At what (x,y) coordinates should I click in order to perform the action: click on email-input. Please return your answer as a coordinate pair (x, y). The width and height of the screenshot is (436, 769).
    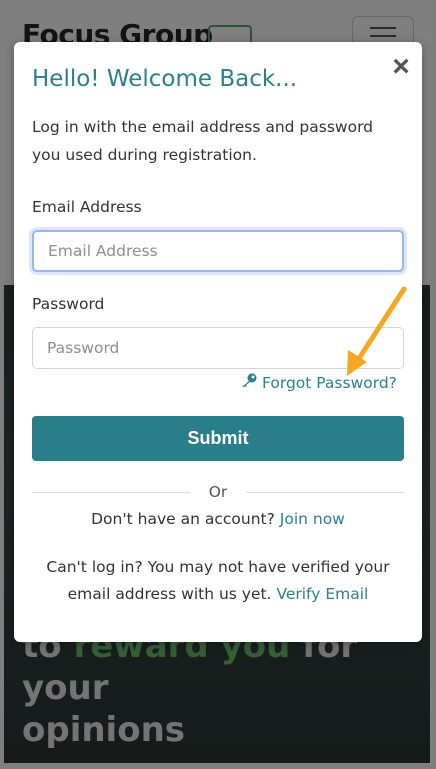
    Looking at the image, I should click on (218, 251).